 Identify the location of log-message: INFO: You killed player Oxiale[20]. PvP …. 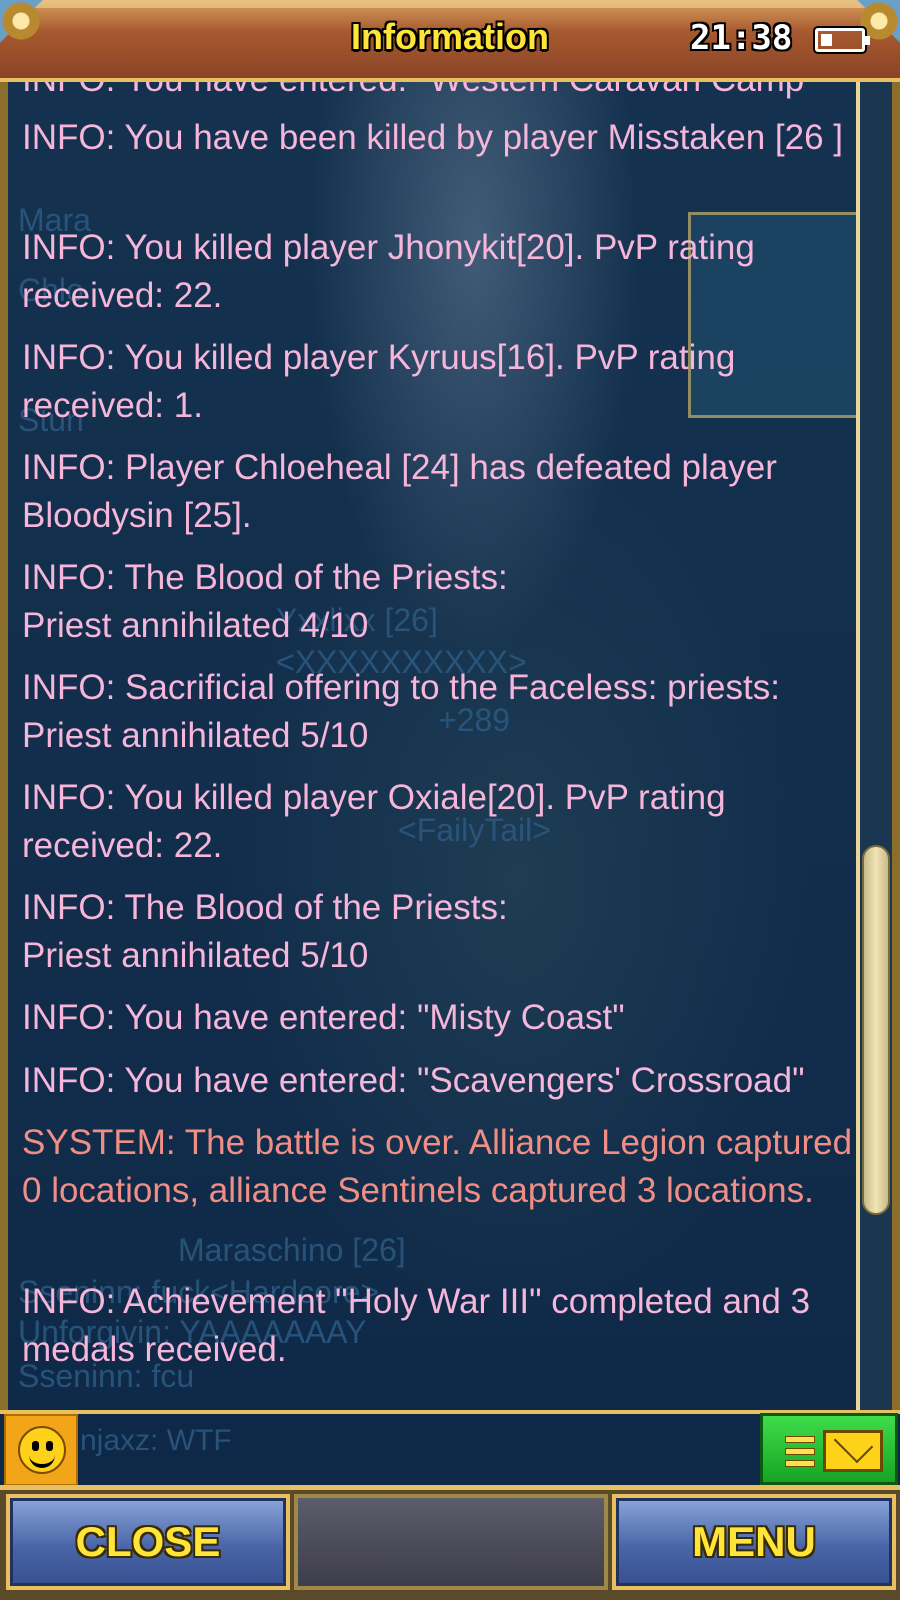
(374, 821).